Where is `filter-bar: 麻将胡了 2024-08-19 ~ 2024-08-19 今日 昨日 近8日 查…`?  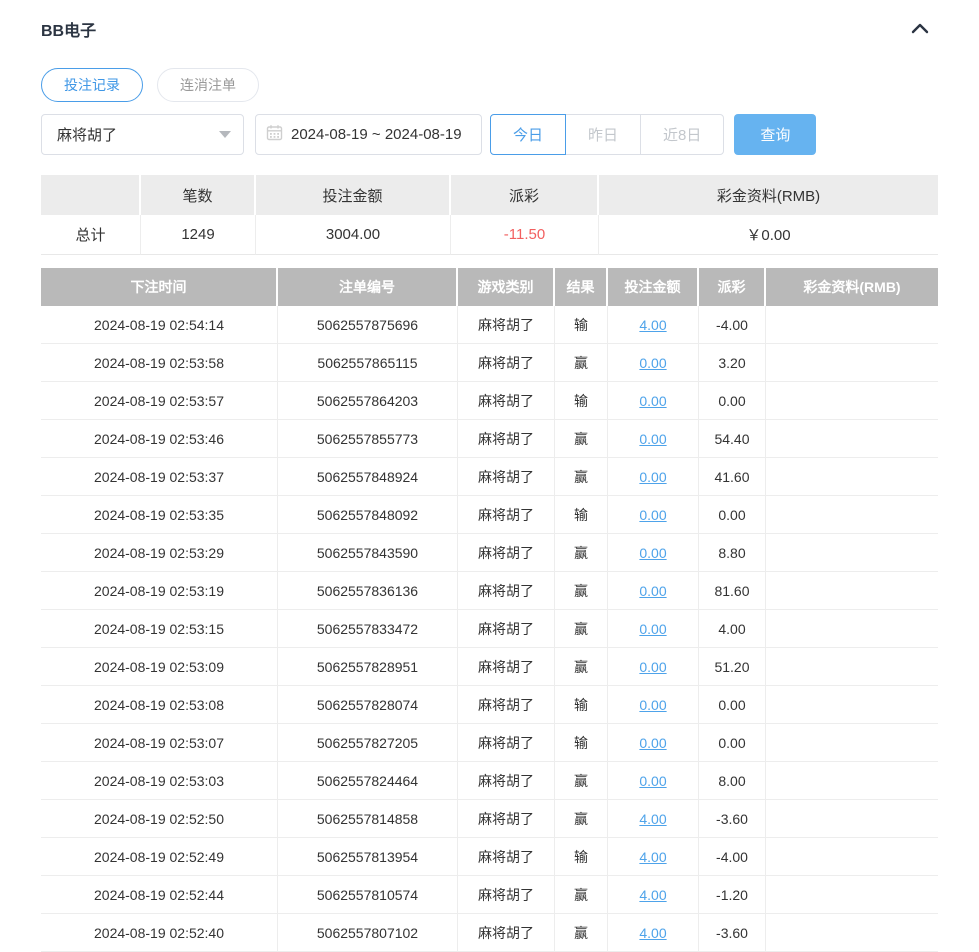
filter-bar: 麻将胡了 2024-08-19 ~ 2024-08-19 今日 昨日 近8日 查… is located at coordinates (489, 134).